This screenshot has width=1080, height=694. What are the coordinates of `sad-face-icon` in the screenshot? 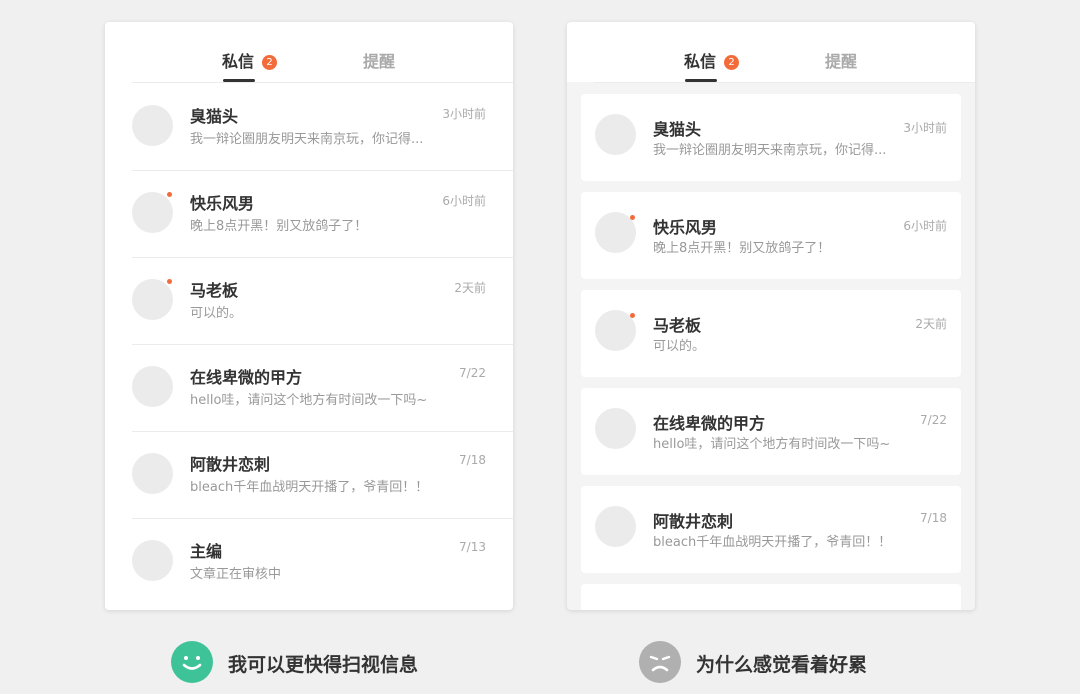 It's located at (660, 662).